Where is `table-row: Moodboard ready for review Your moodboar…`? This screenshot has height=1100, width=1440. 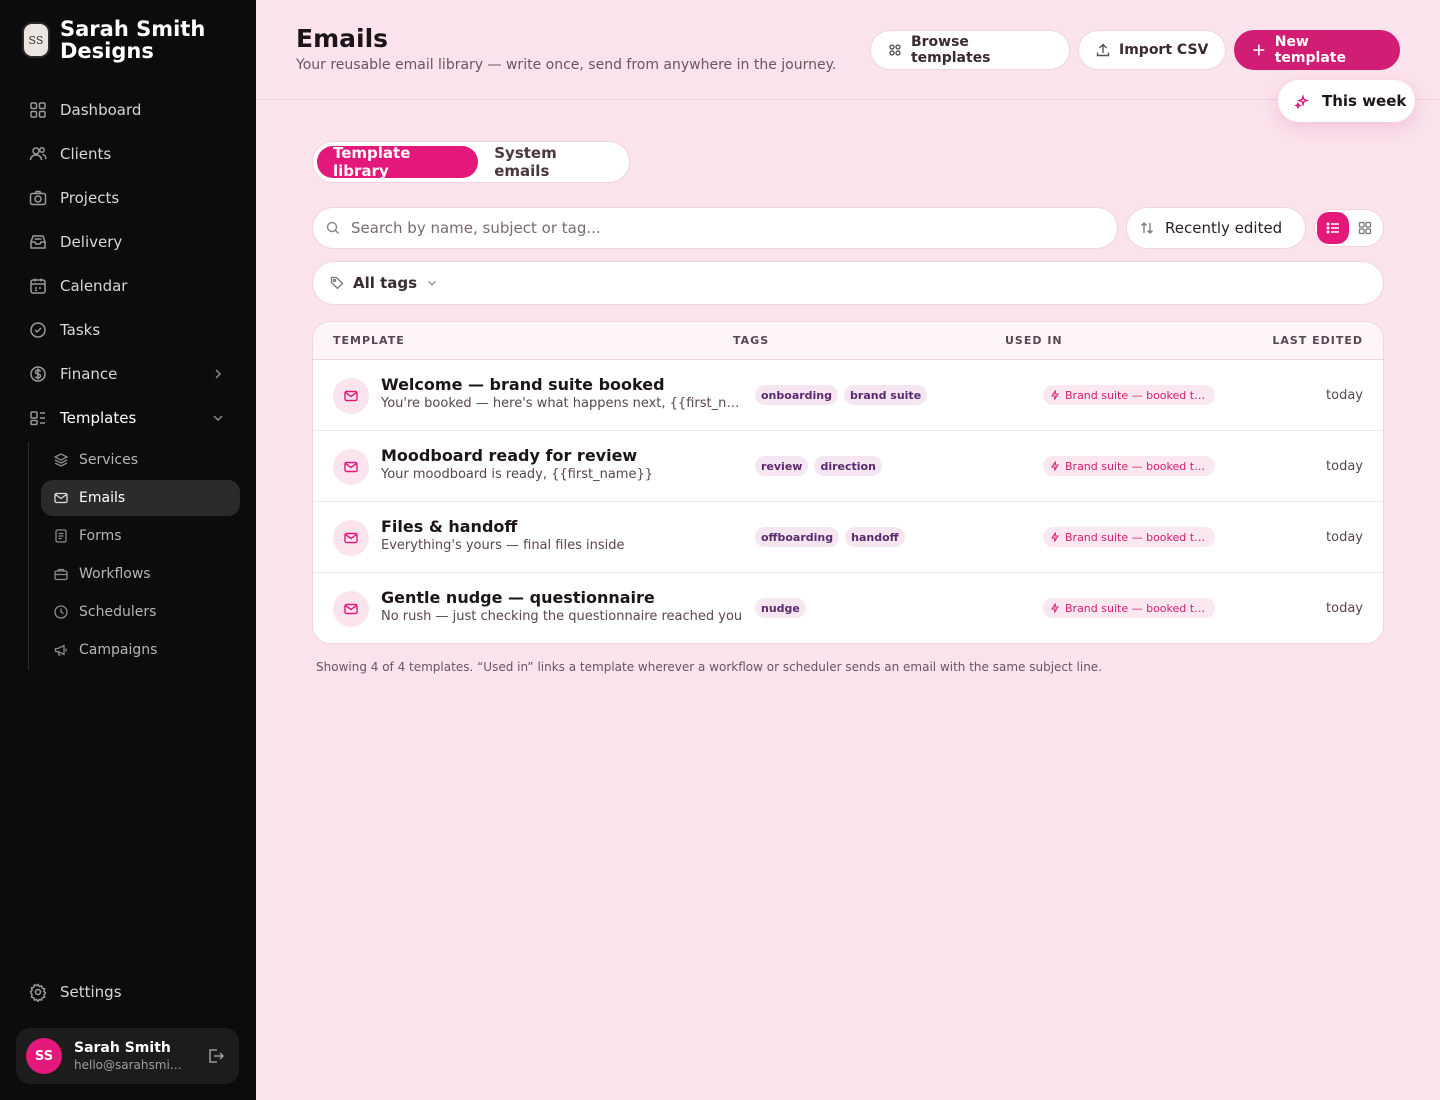
table-row: Moodboard ready for review Your moodboar… is located at coordinates (848, 466).